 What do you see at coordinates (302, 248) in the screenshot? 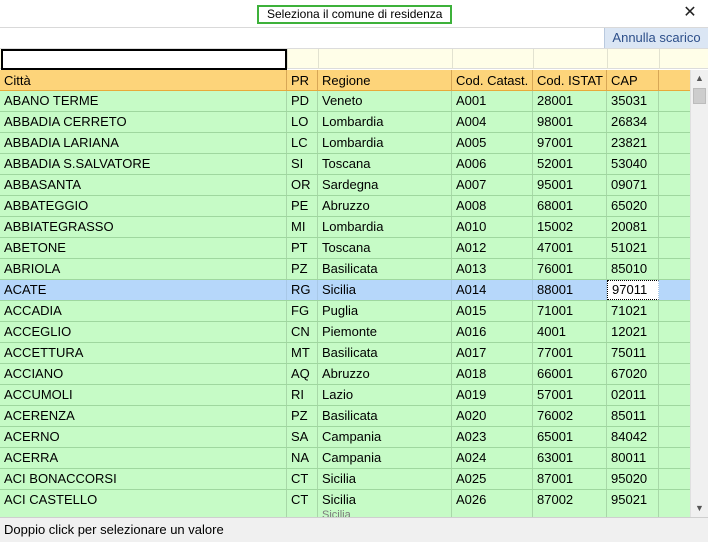
I see `cell-pr: PT` at bounding box center [302, 248].